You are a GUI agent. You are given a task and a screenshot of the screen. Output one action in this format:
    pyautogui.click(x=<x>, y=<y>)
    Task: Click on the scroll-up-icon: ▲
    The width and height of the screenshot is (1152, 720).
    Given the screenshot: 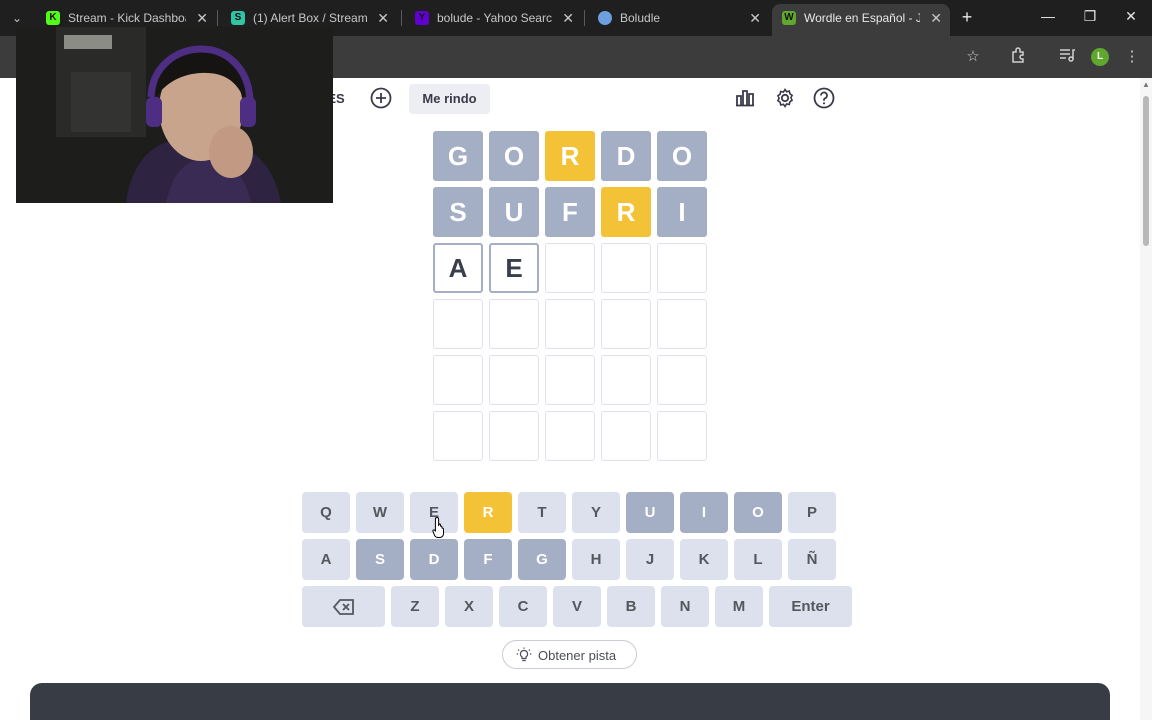 What is the action you would take?
    pyautogui.click(x=1146, y=84)
    